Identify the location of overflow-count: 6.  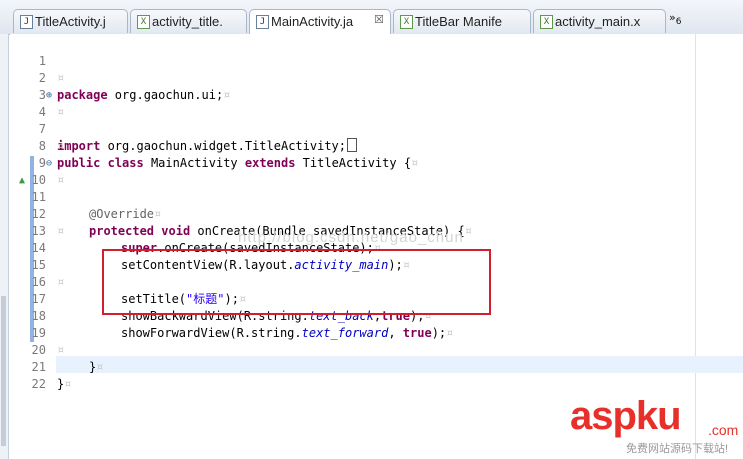
(678, 22).